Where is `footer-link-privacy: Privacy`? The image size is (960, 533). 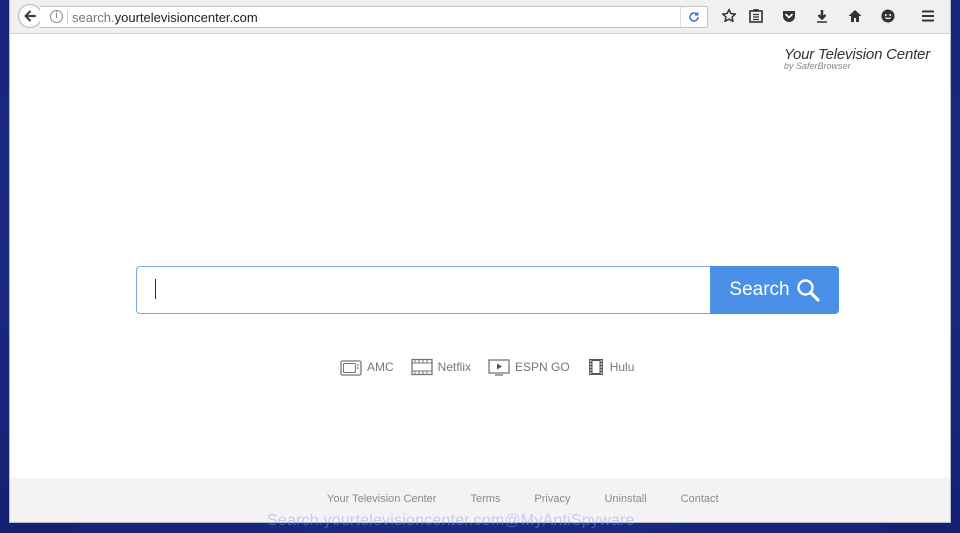 footer-link-privacy: Privacy is located at coordinates (552, 499).